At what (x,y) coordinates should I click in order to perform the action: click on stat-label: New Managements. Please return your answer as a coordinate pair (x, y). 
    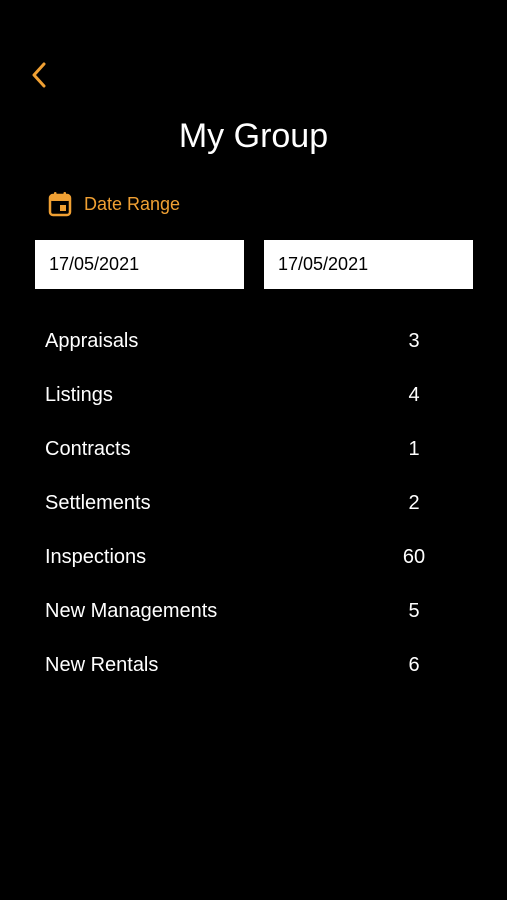
    Looking at the image, I should click on (131, 610).